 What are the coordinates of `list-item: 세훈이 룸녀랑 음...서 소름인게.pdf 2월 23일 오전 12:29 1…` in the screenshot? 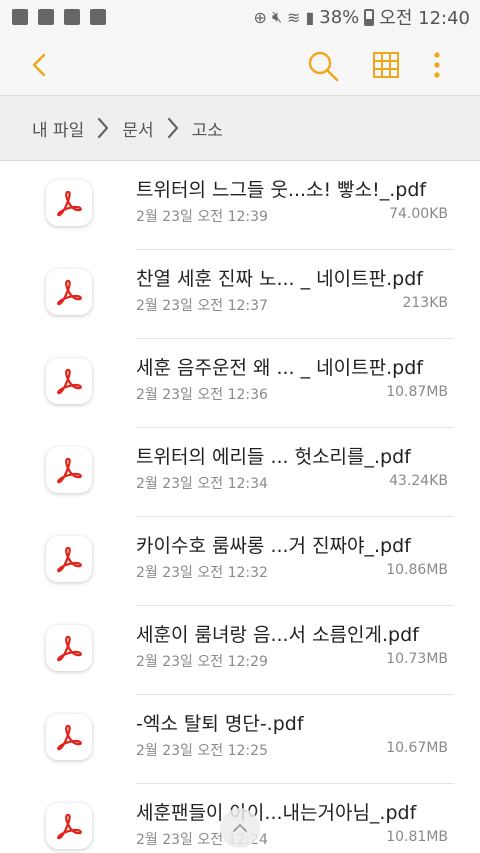 It's located at (240, 650).